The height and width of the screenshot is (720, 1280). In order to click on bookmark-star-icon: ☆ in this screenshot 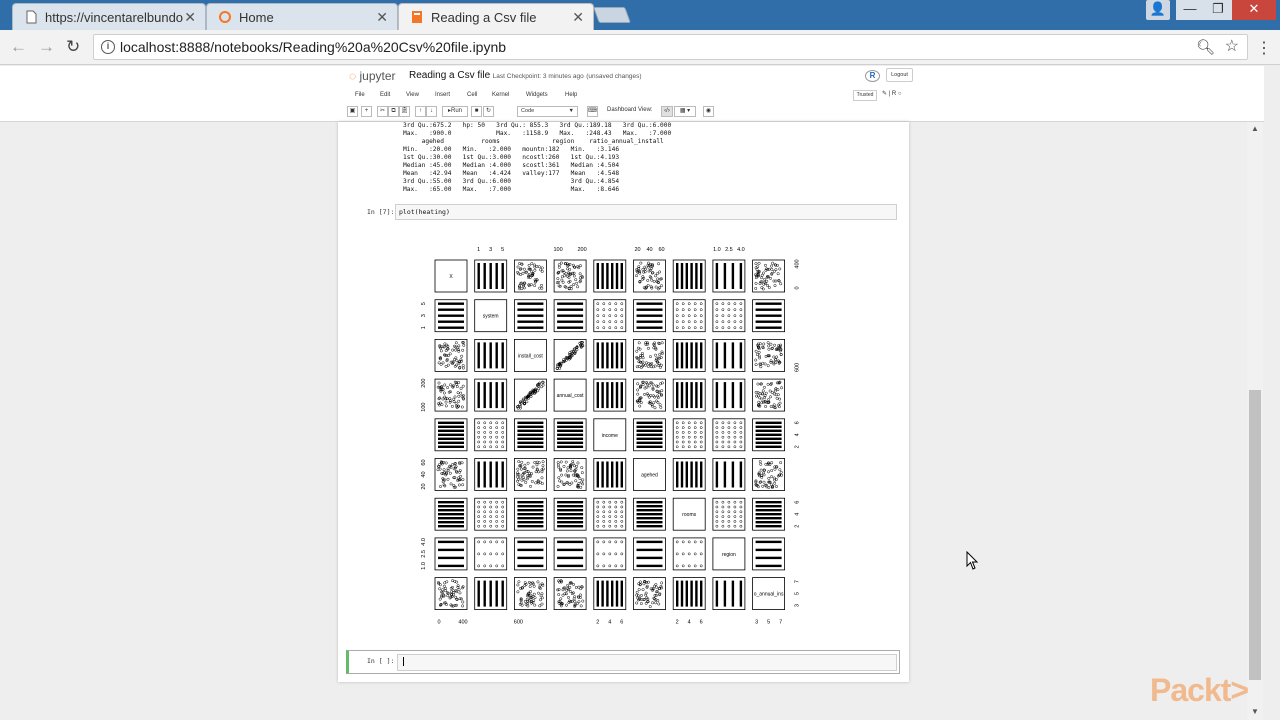, I will do `click(1232, 47)`.